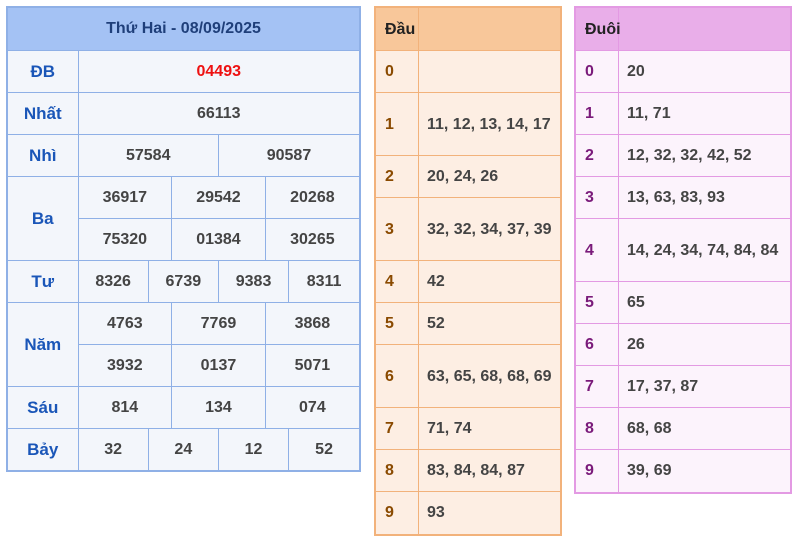 The image size is (800, 536). Describe the element at coordinates (597, 197) in the screenshot. I see `duoi-key: 3` at that location.